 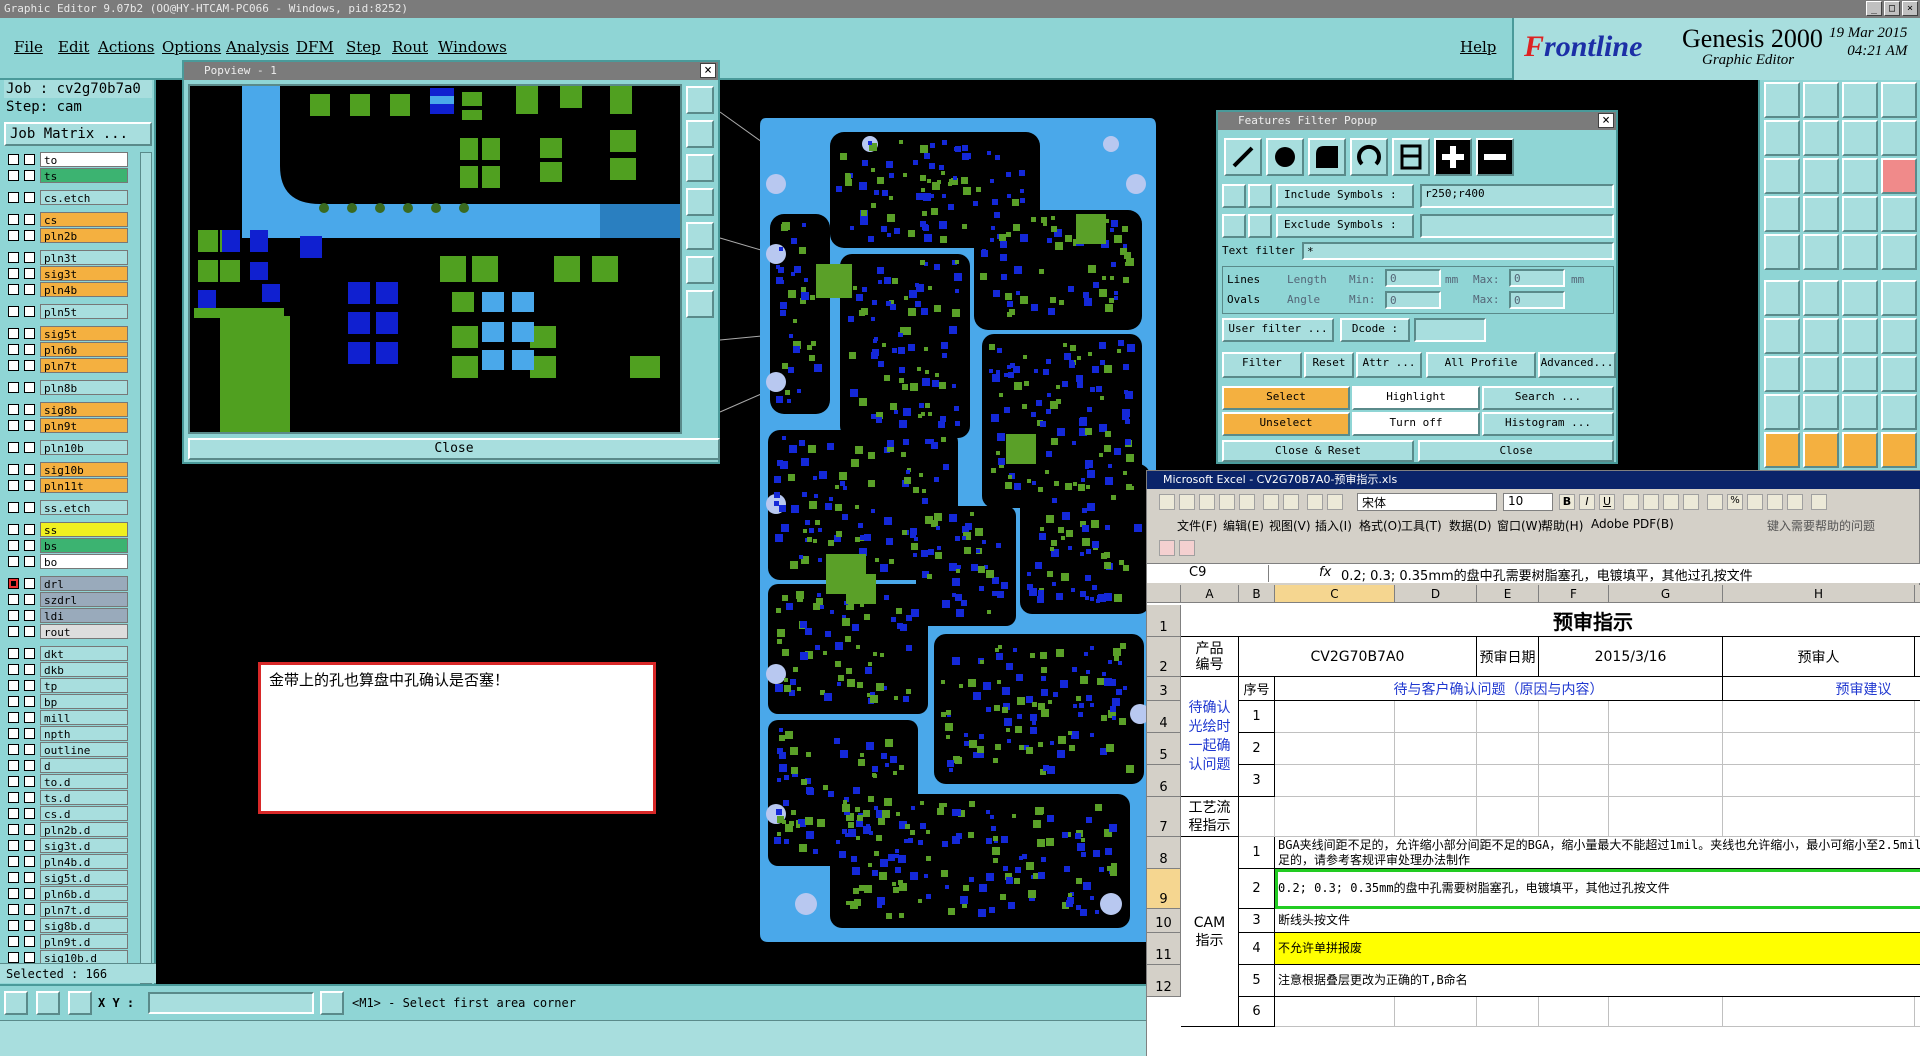 What do you see at coordinates (231, 1003) in the screenshot?
I see `xy-input` at bounding box center [231, 1003].